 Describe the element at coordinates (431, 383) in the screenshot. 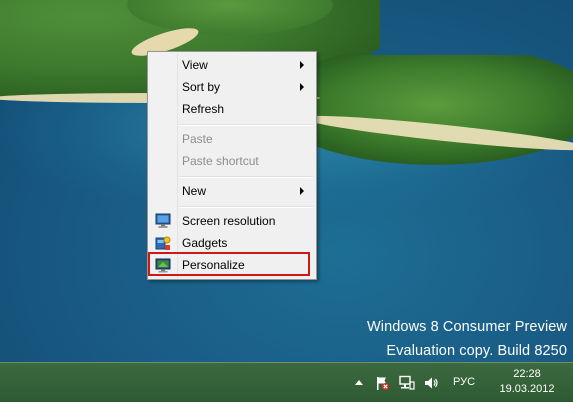

I see `volume-icon` at that location.